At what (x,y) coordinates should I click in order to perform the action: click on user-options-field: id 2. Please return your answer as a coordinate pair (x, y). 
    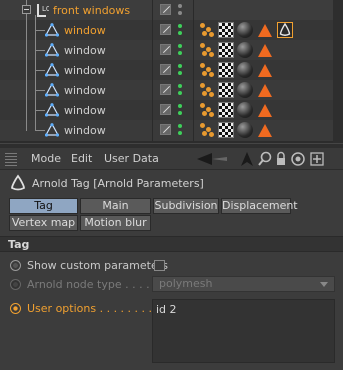
    Looking at the image, I should click on (243, 331).